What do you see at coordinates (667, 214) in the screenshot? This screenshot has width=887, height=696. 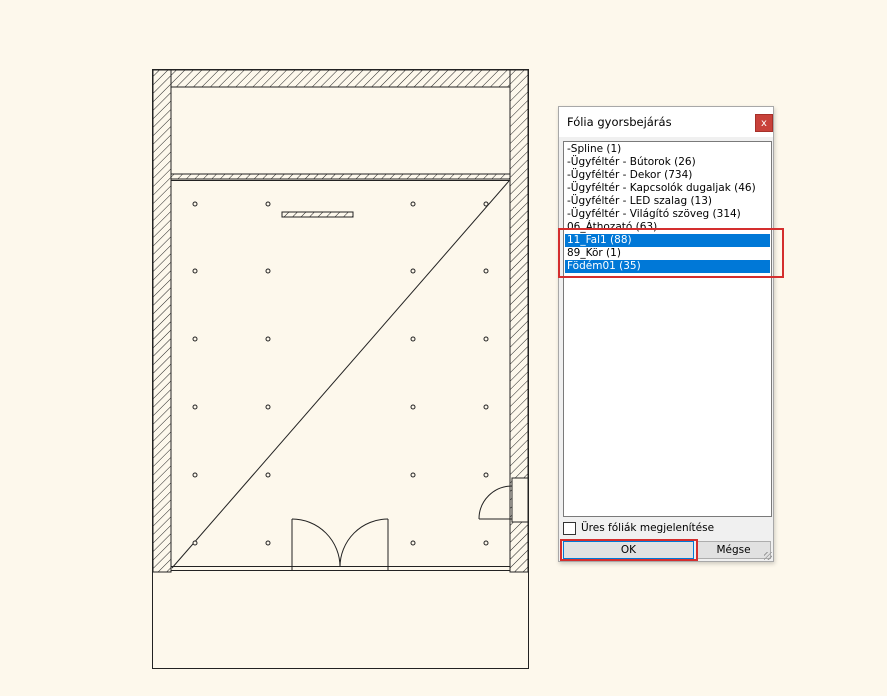 I see `layer-list-item: -Ügyféltér - Világító szöveg (314)` at bounding box center [667, 214].